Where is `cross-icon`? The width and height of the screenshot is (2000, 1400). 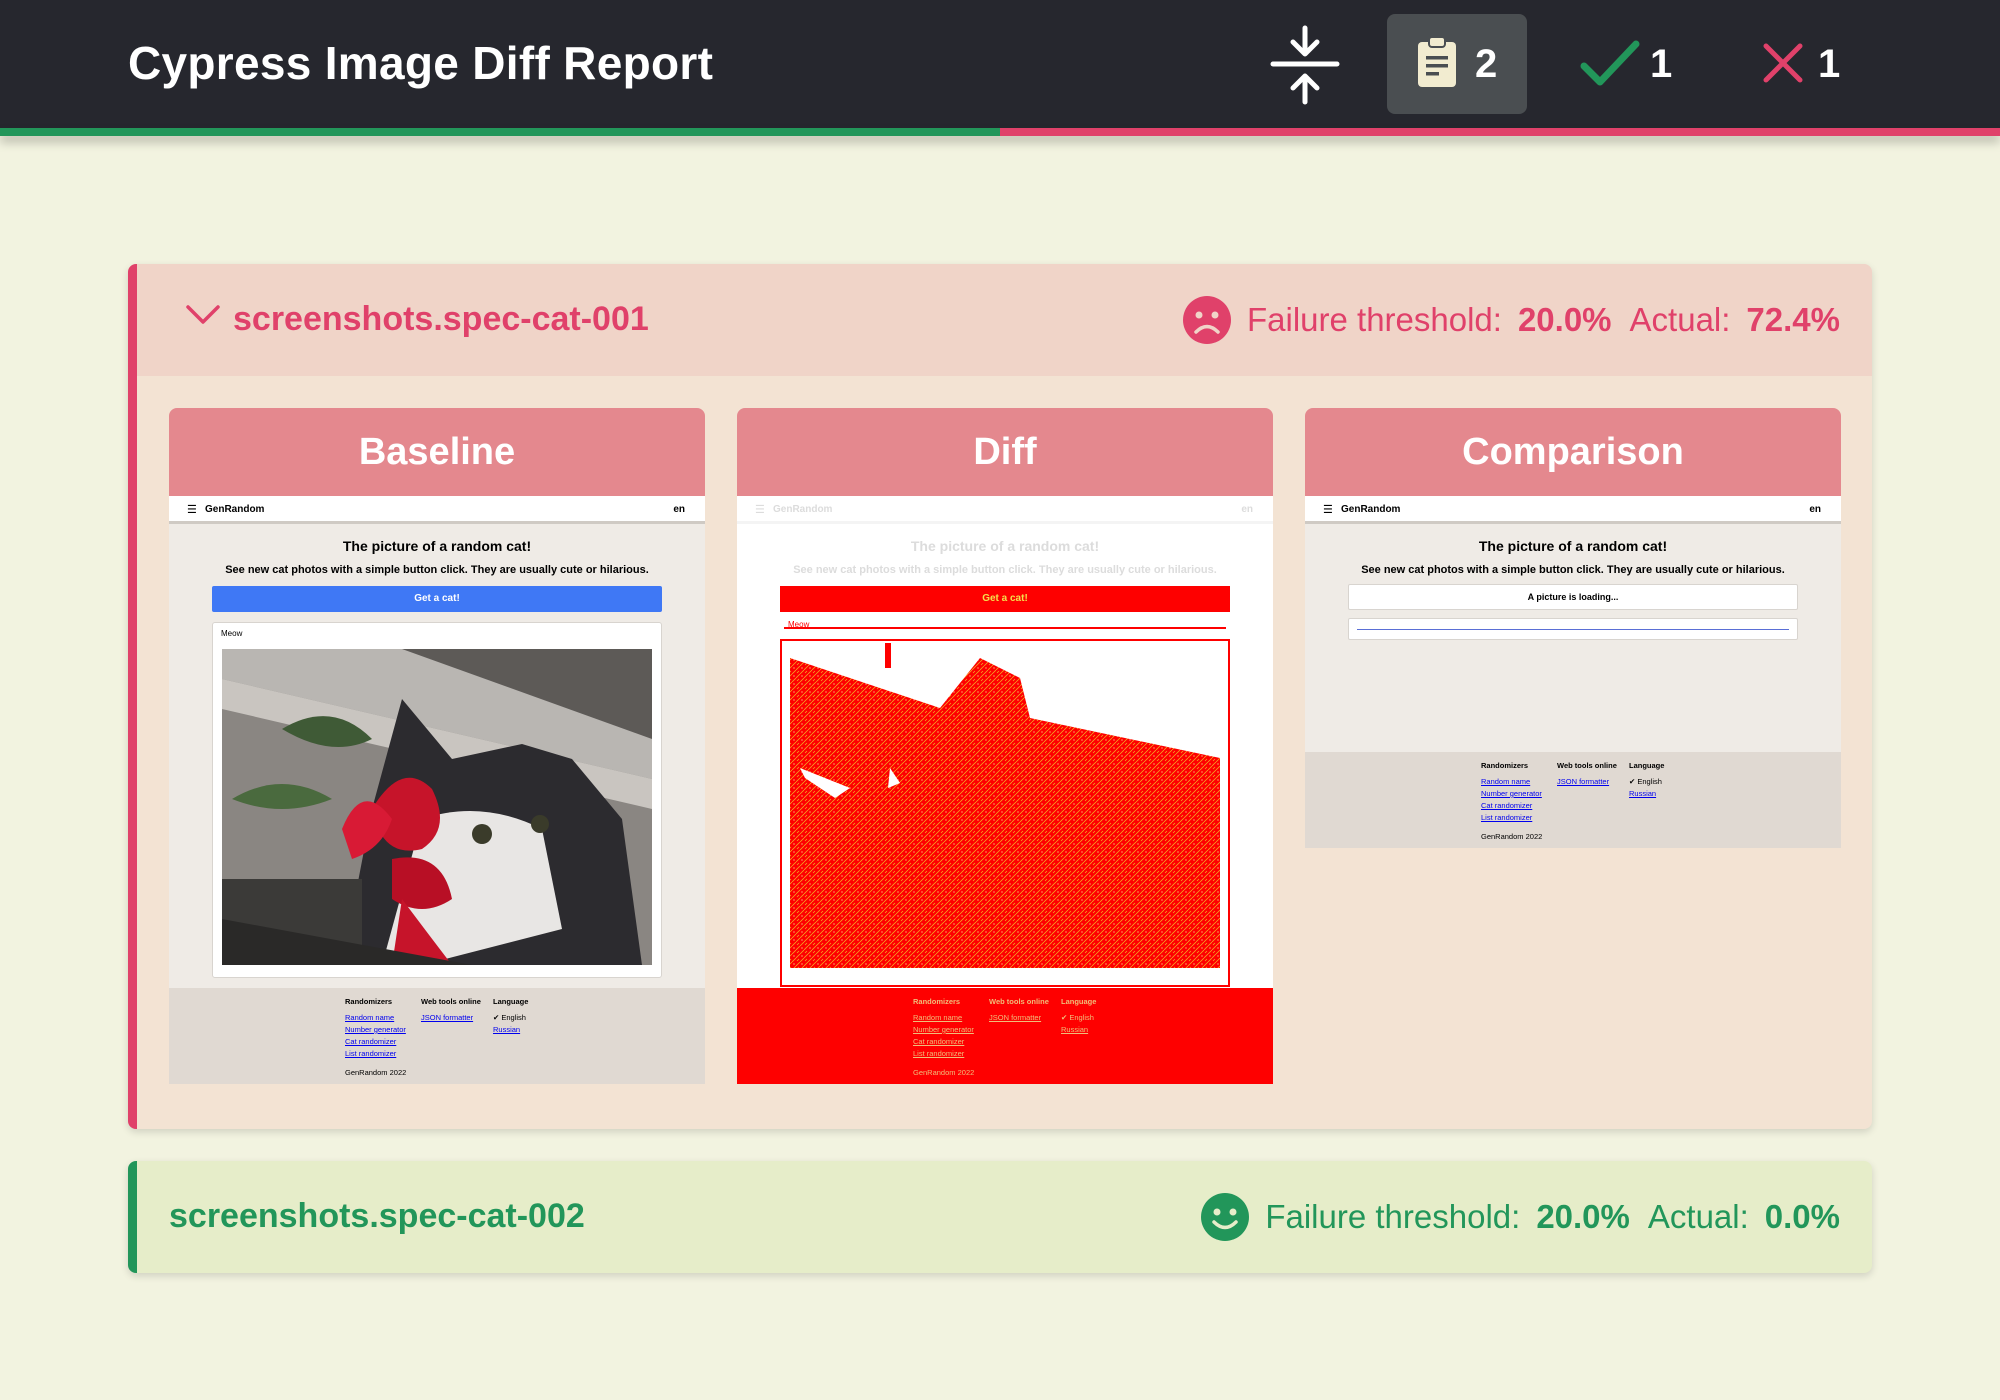
cross-icon is located at coordinates (1783, 63).